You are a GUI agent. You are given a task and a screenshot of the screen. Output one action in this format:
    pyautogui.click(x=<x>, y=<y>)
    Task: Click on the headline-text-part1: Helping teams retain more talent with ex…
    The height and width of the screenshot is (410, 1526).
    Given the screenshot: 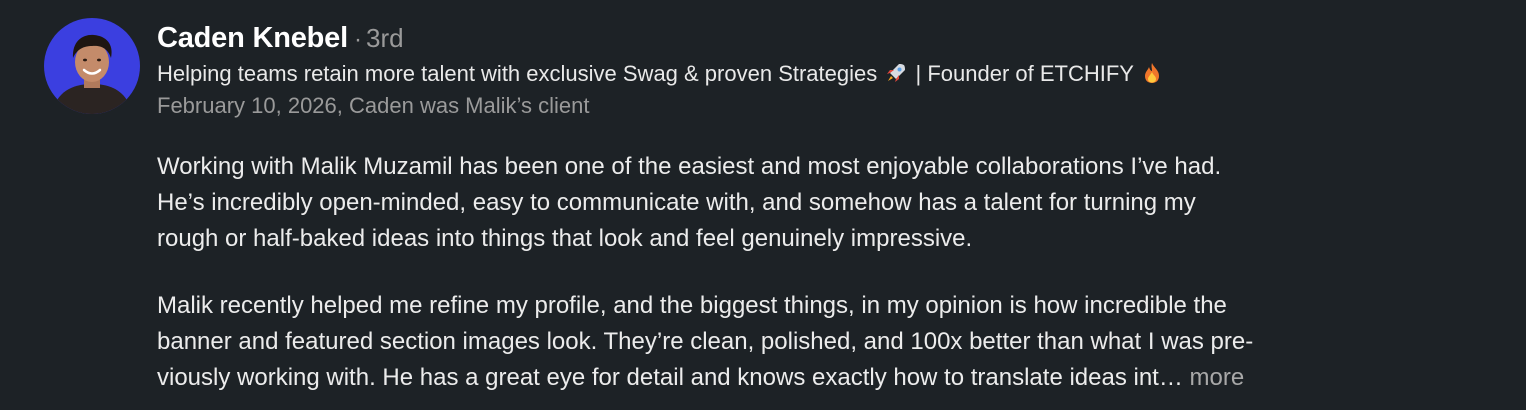 What is the action you would take?
    pyautogui.click(x=517, y=73)
    